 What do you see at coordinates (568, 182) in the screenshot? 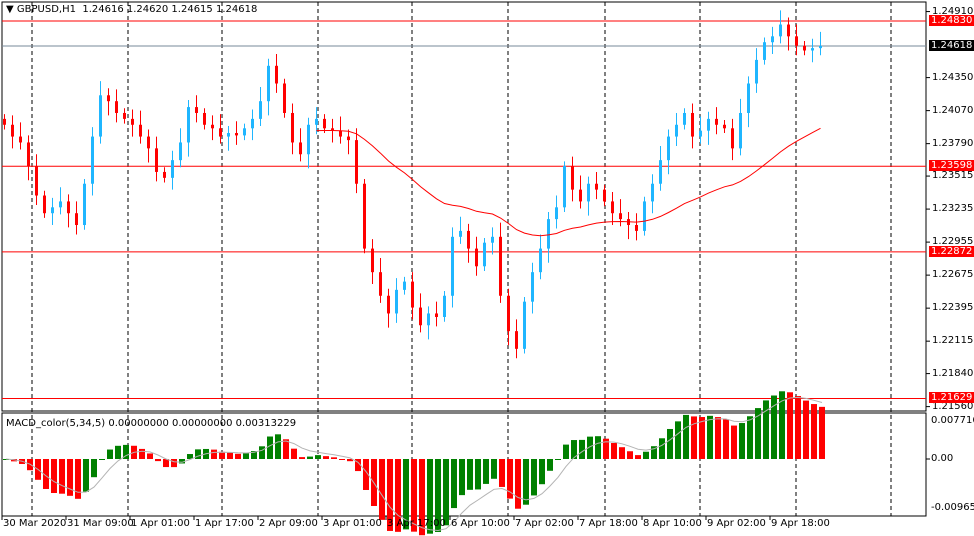
I see `moving-average-line` at bounding box center [568, 182].